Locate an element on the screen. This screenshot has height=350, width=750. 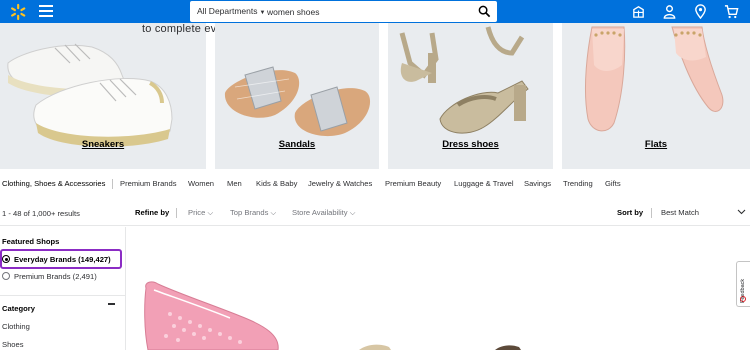
category-shoes-link: Shoes is located at coordinates (13, 344).